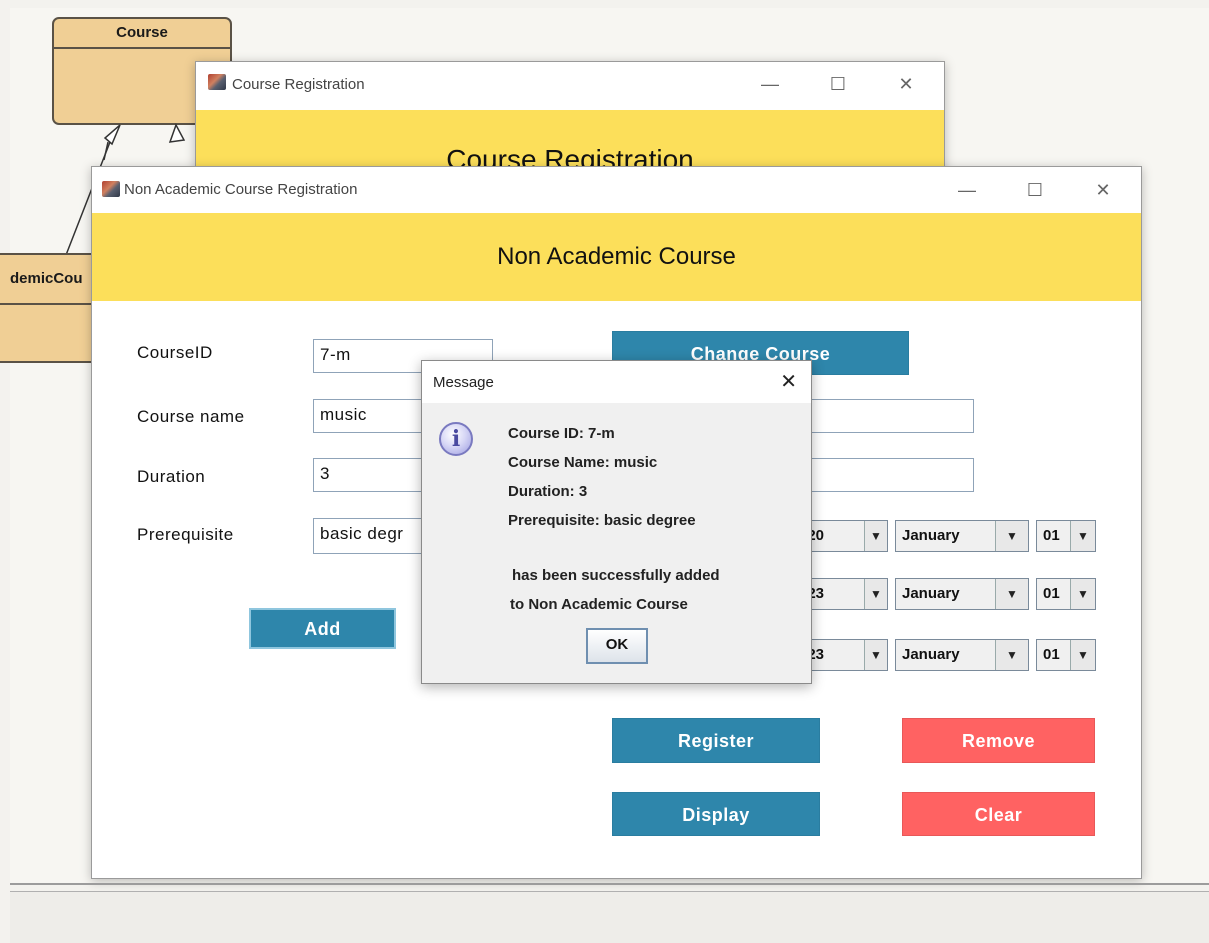  I want to click on dialog-line-course-name: Course Name: music, so click(583, 462).